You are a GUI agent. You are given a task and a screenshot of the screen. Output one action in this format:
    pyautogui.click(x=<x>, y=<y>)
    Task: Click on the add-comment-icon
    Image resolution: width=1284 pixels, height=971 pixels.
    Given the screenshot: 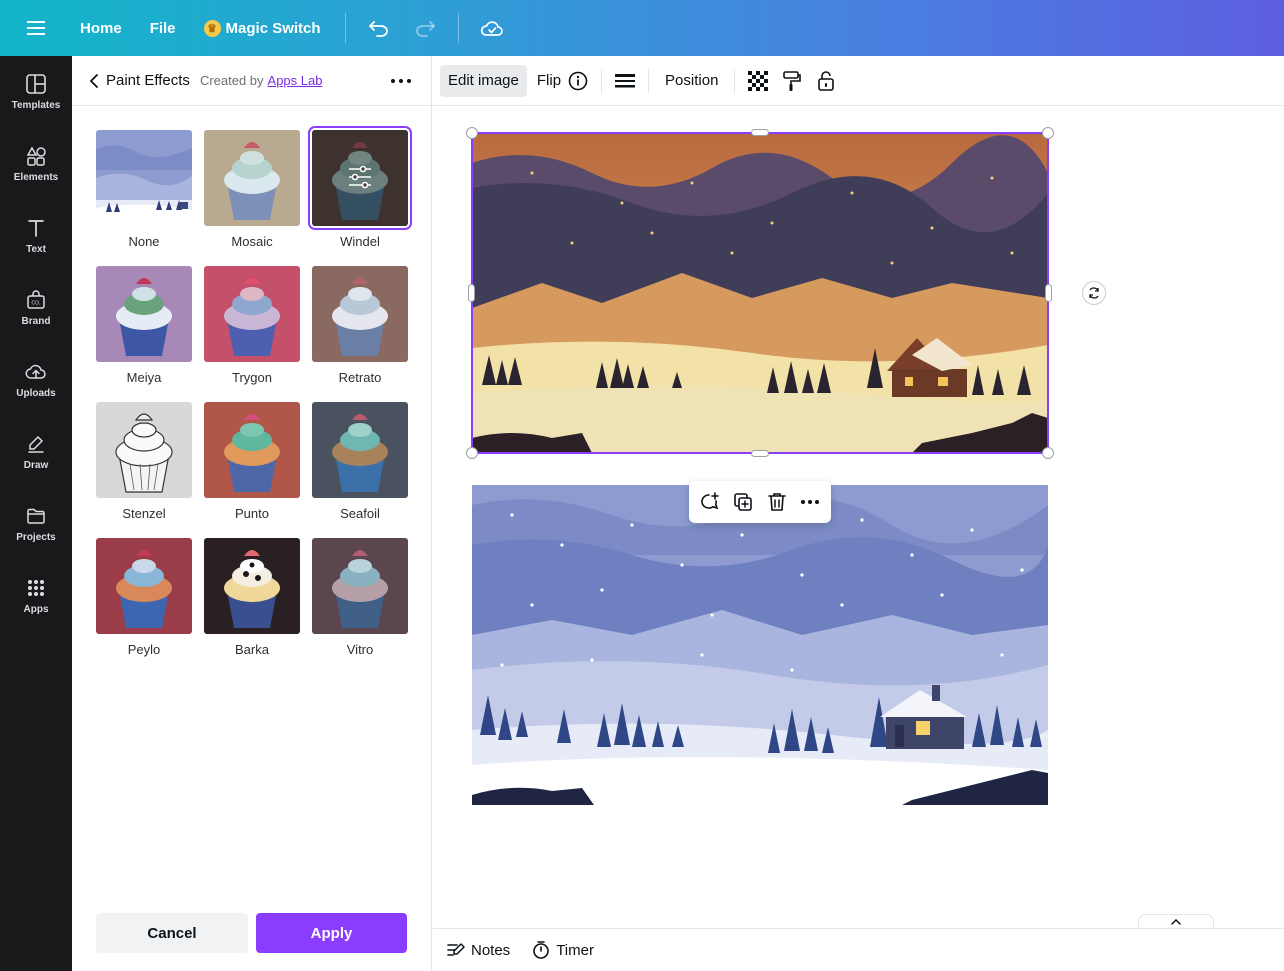 What is the action you would take?
    pyautogui.click(x=709, y=501)
    